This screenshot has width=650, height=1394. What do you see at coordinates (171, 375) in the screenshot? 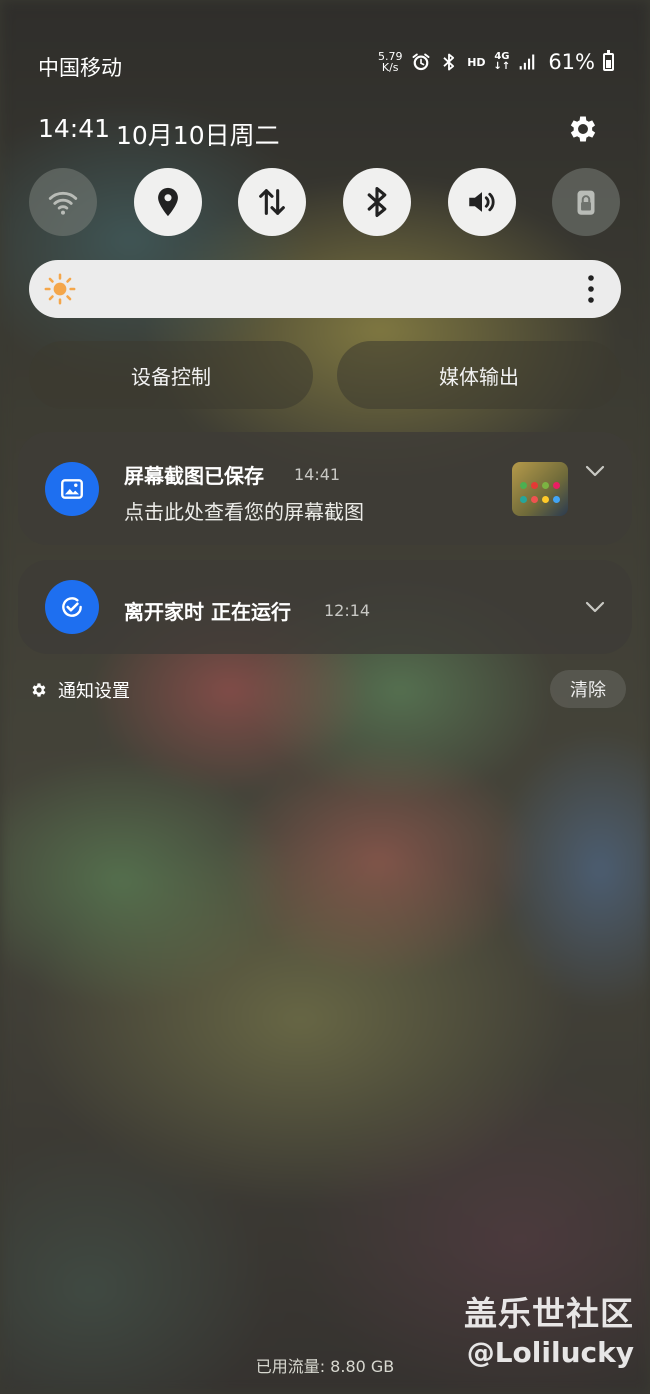
I see `device-control-button: 设备控制` at bounding box center [171, 375].